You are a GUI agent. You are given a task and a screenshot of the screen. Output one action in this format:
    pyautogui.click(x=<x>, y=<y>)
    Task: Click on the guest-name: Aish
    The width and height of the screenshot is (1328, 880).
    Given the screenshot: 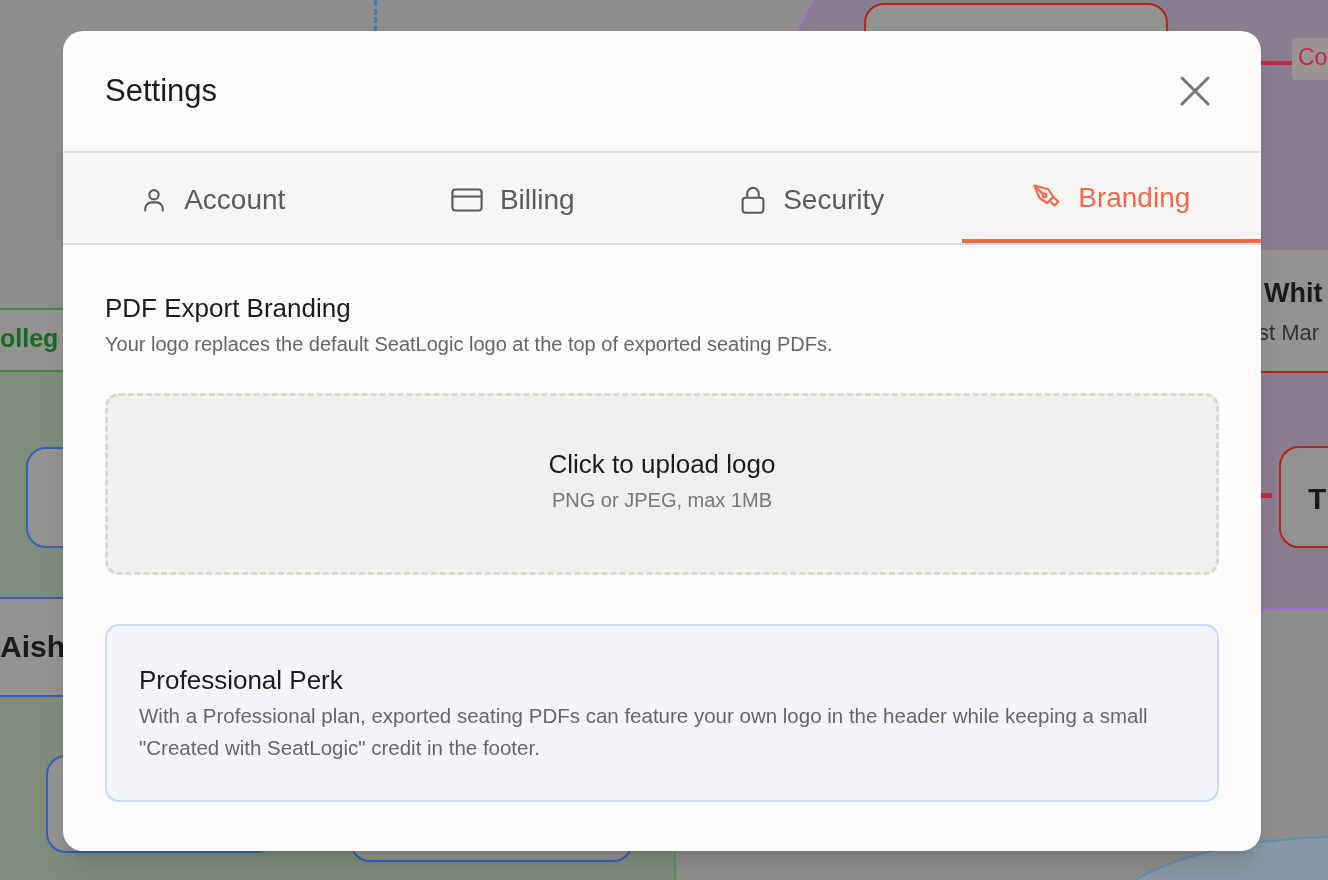 What is the action you would take?
    pyautogui.click(x=32, y=647)
    